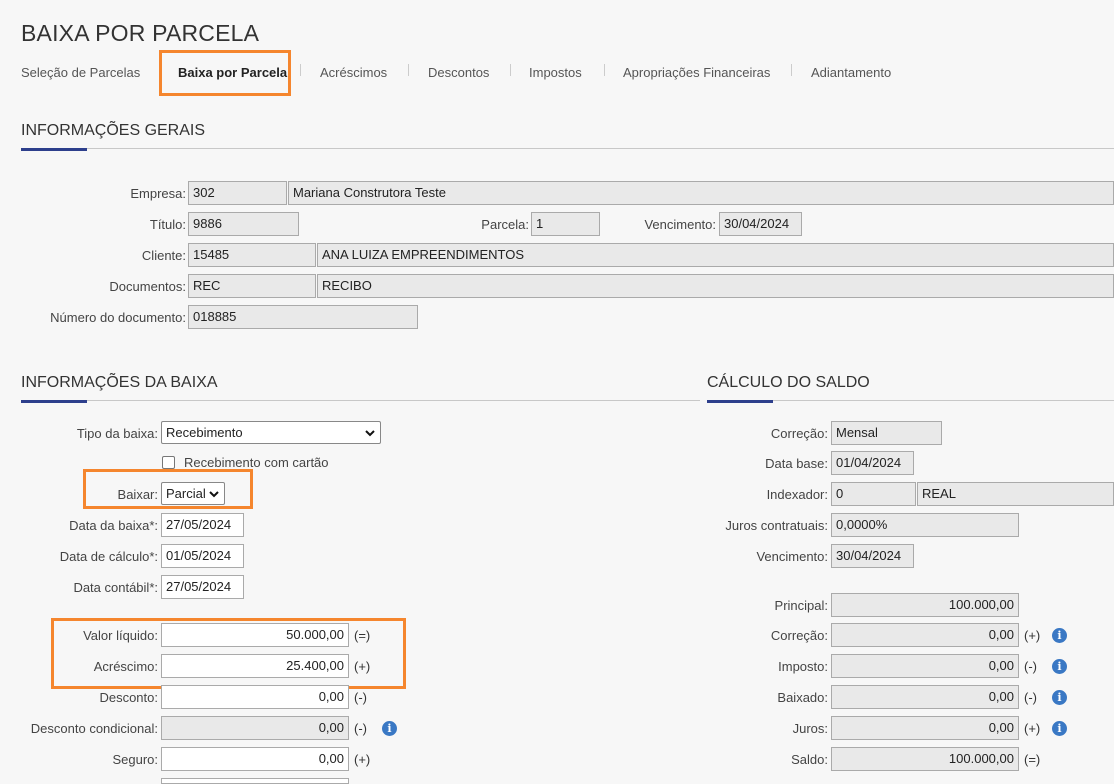 The image size is (1114, 784). Describe the element at coordinates (803, 666) in the screenshot. I see `imposto-label: Imposto:` at that location.